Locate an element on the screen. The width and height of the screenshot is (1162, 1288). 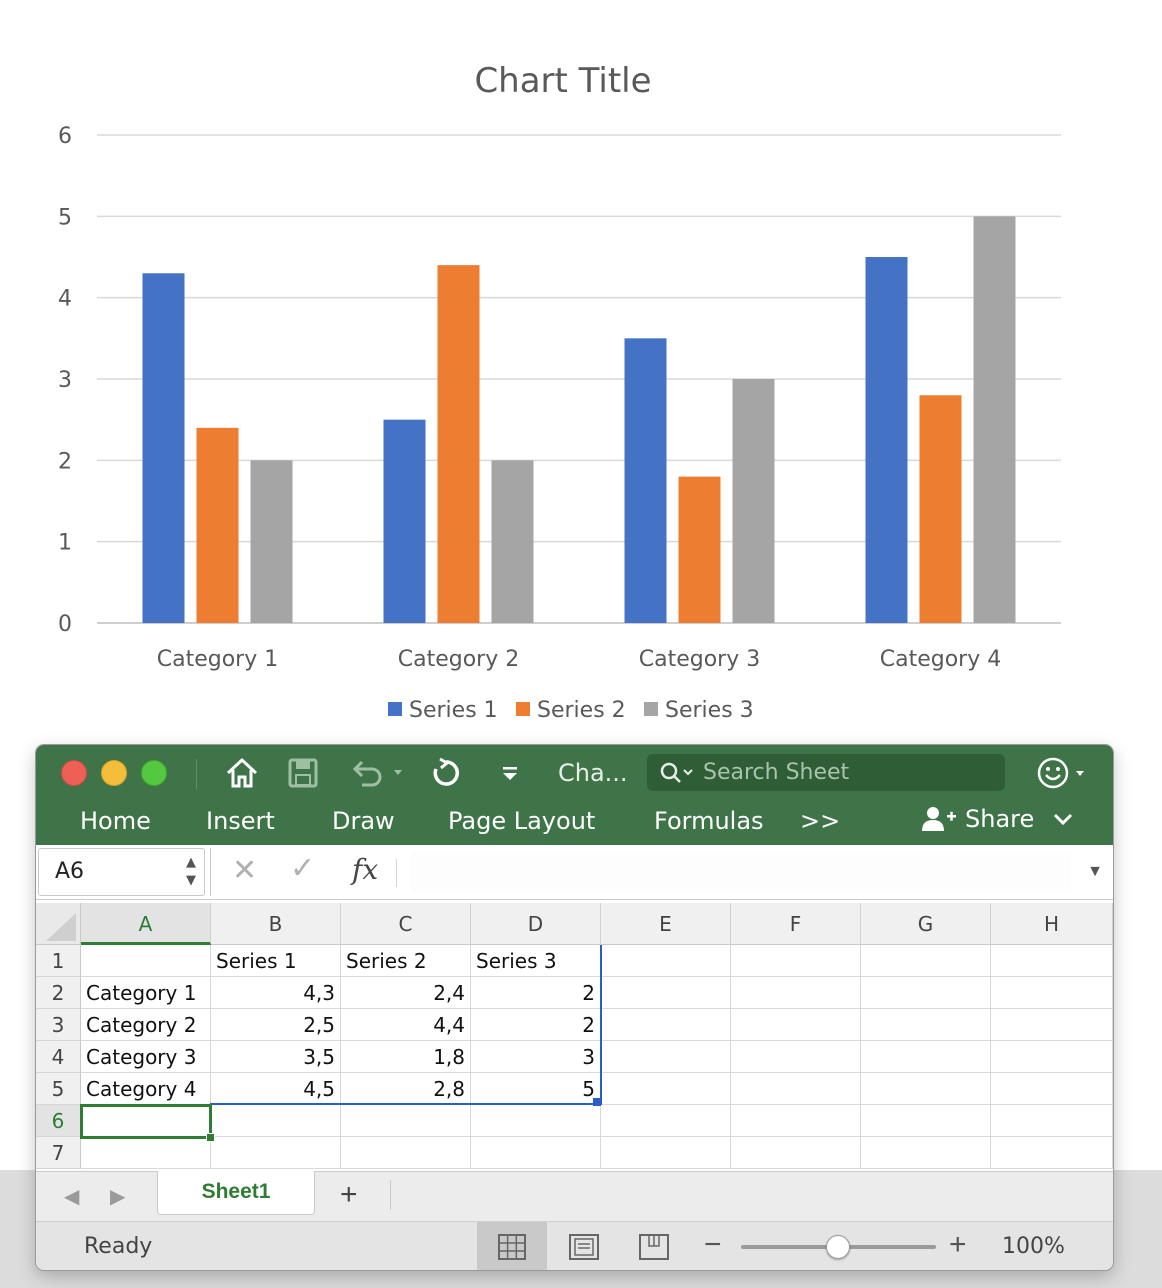
tab-draw: Draw is located at coordinates (363, 821).